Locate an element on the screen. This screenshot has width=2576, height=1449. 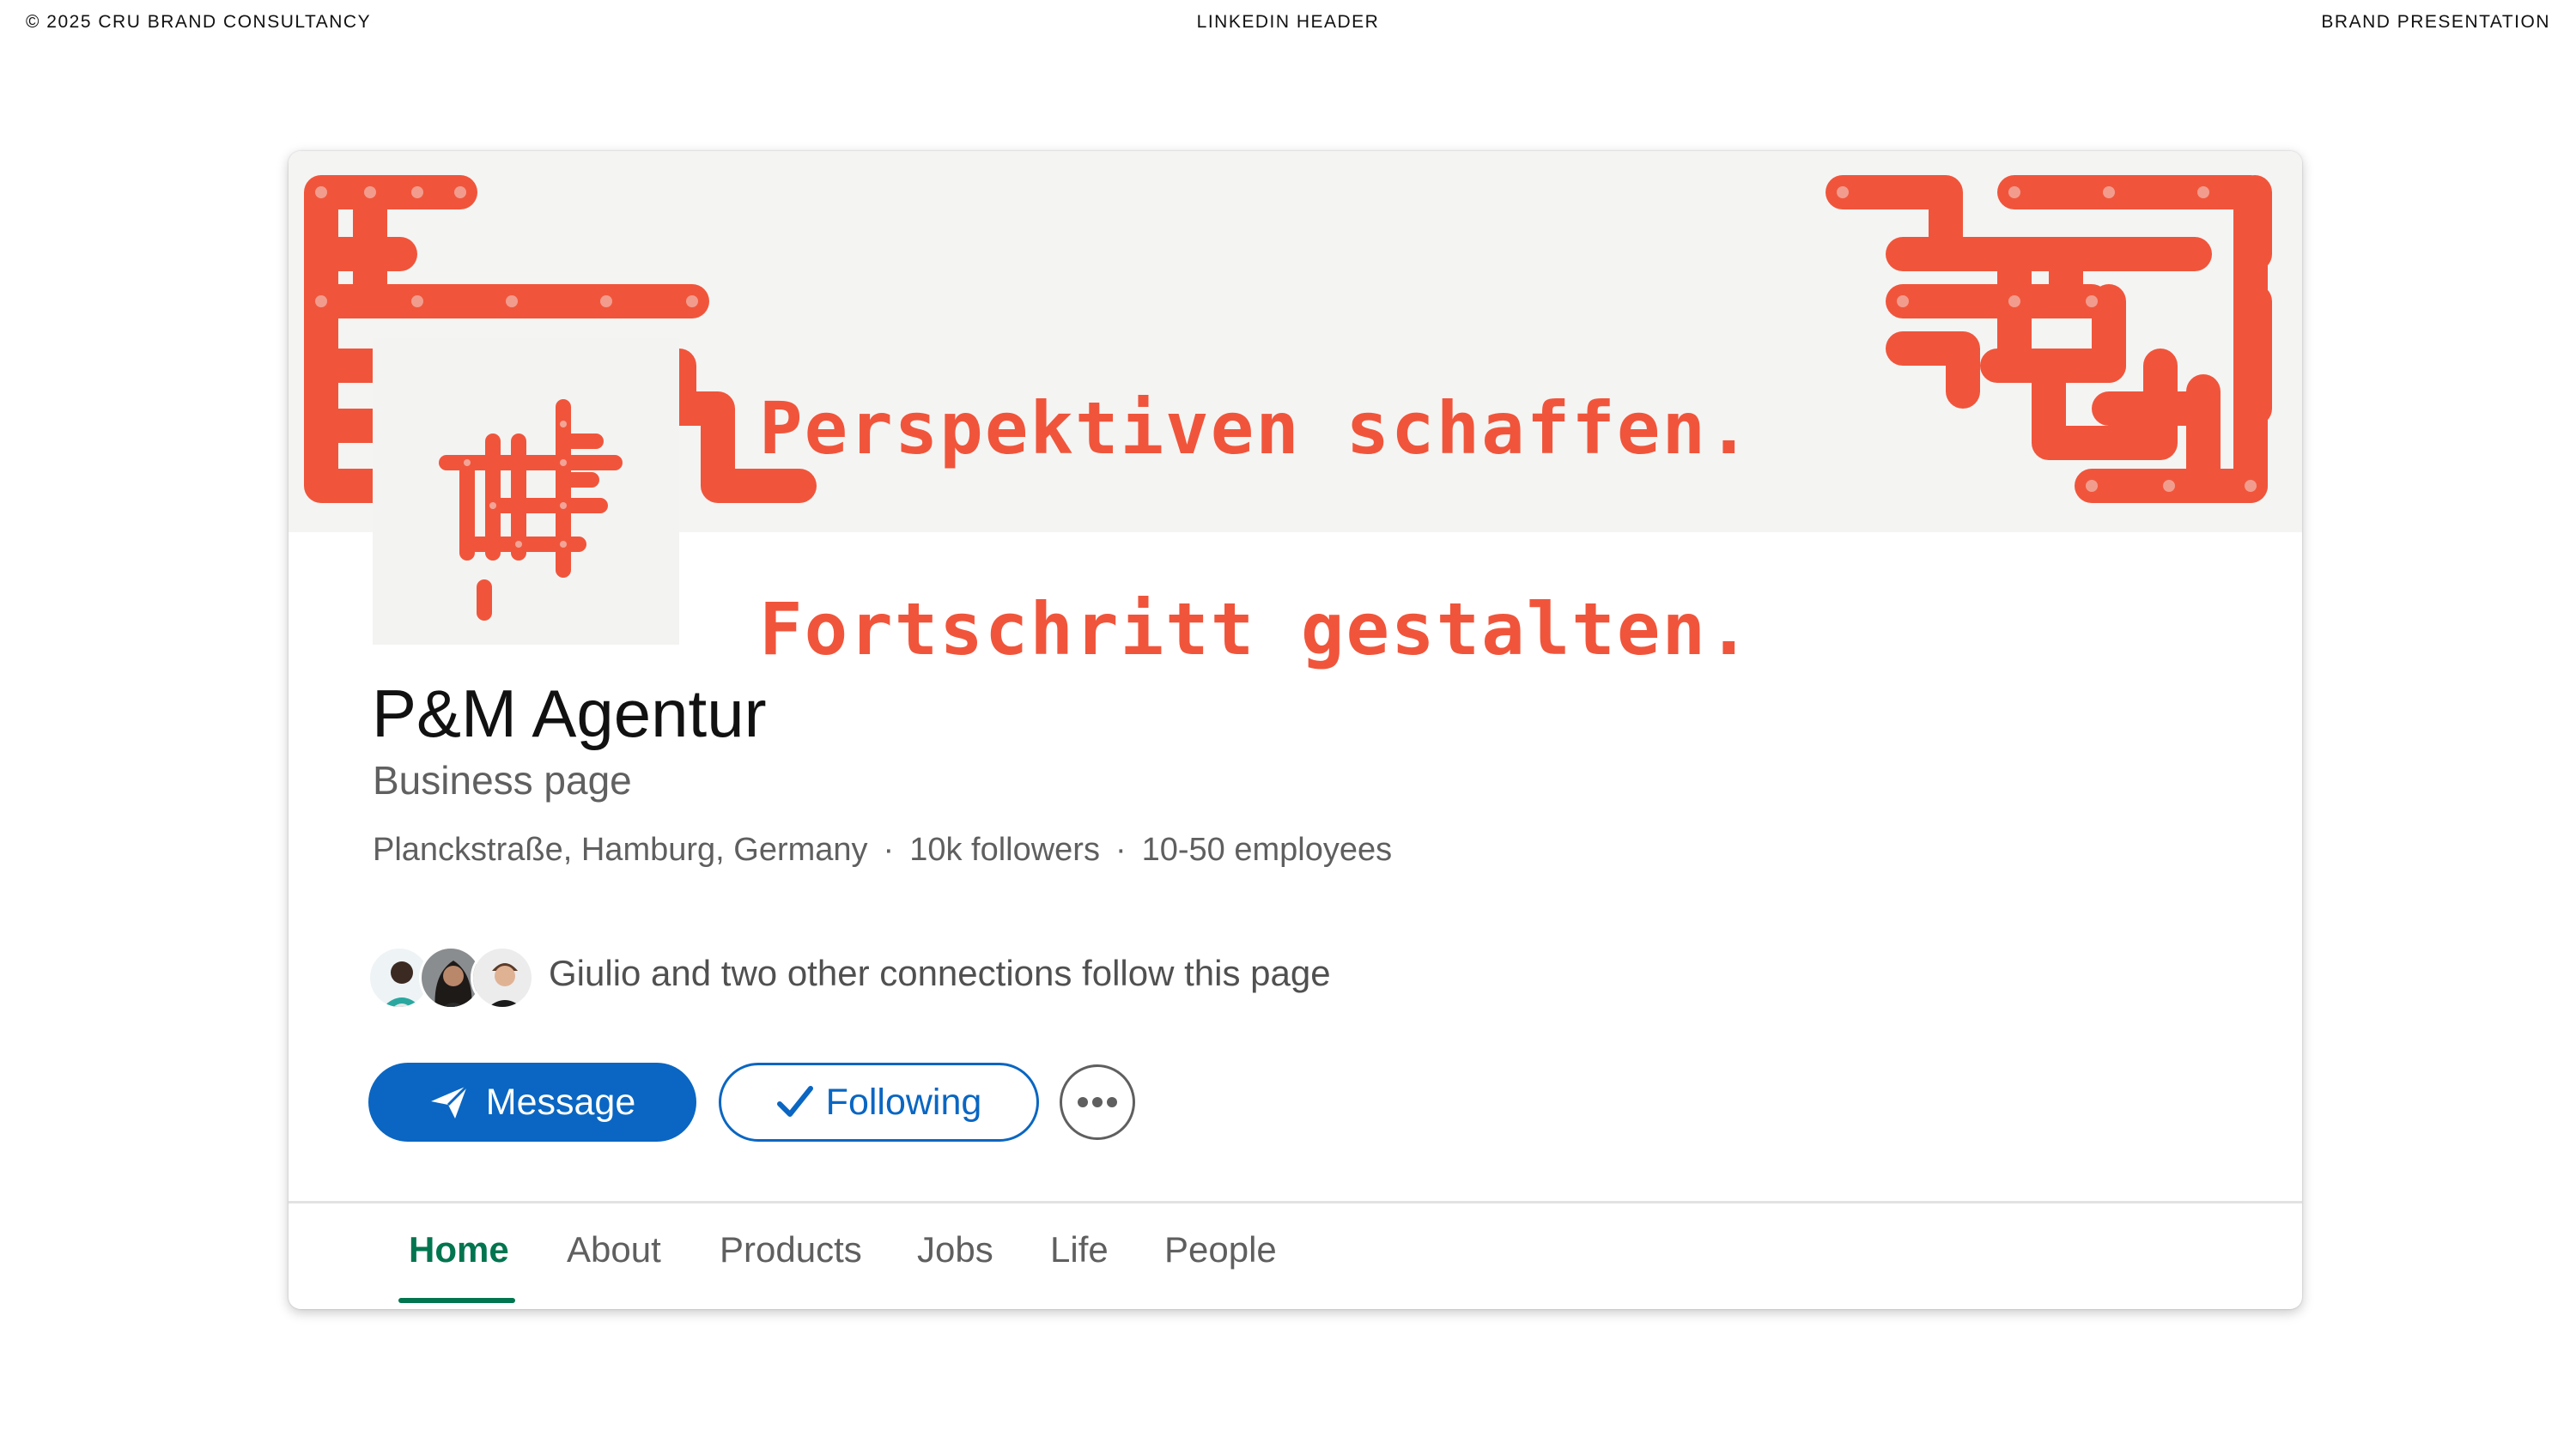
more-options-icon is located at coordinates (1097, 1102).